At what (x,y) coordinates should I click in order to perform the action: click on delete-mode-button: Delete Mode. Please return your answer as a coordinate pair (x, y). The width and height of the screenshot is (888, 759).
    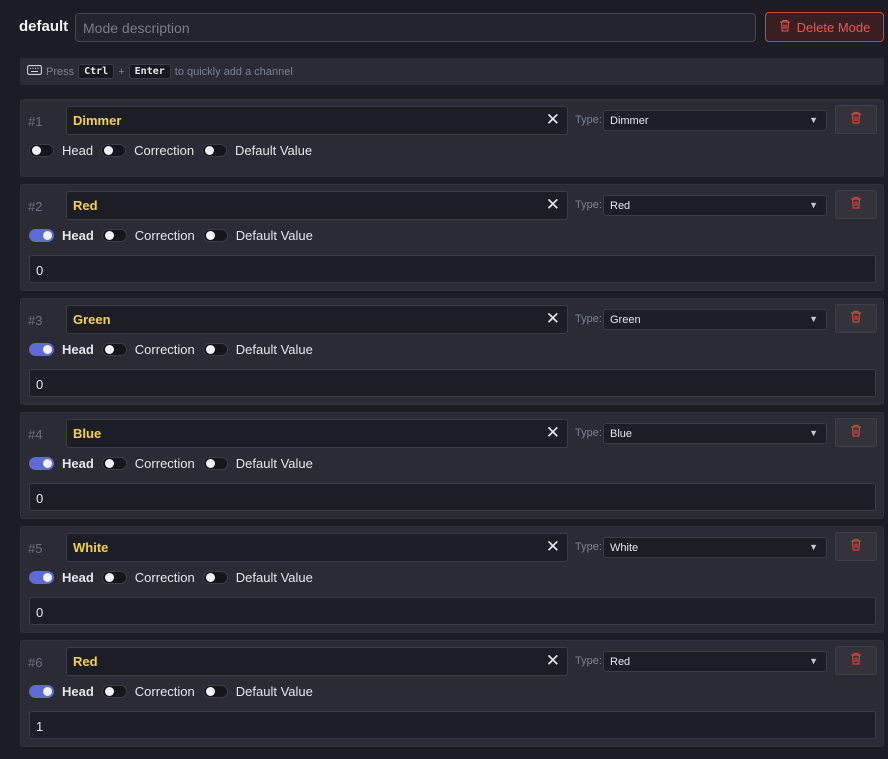
    Looking at the image, I should click on (824, 27).